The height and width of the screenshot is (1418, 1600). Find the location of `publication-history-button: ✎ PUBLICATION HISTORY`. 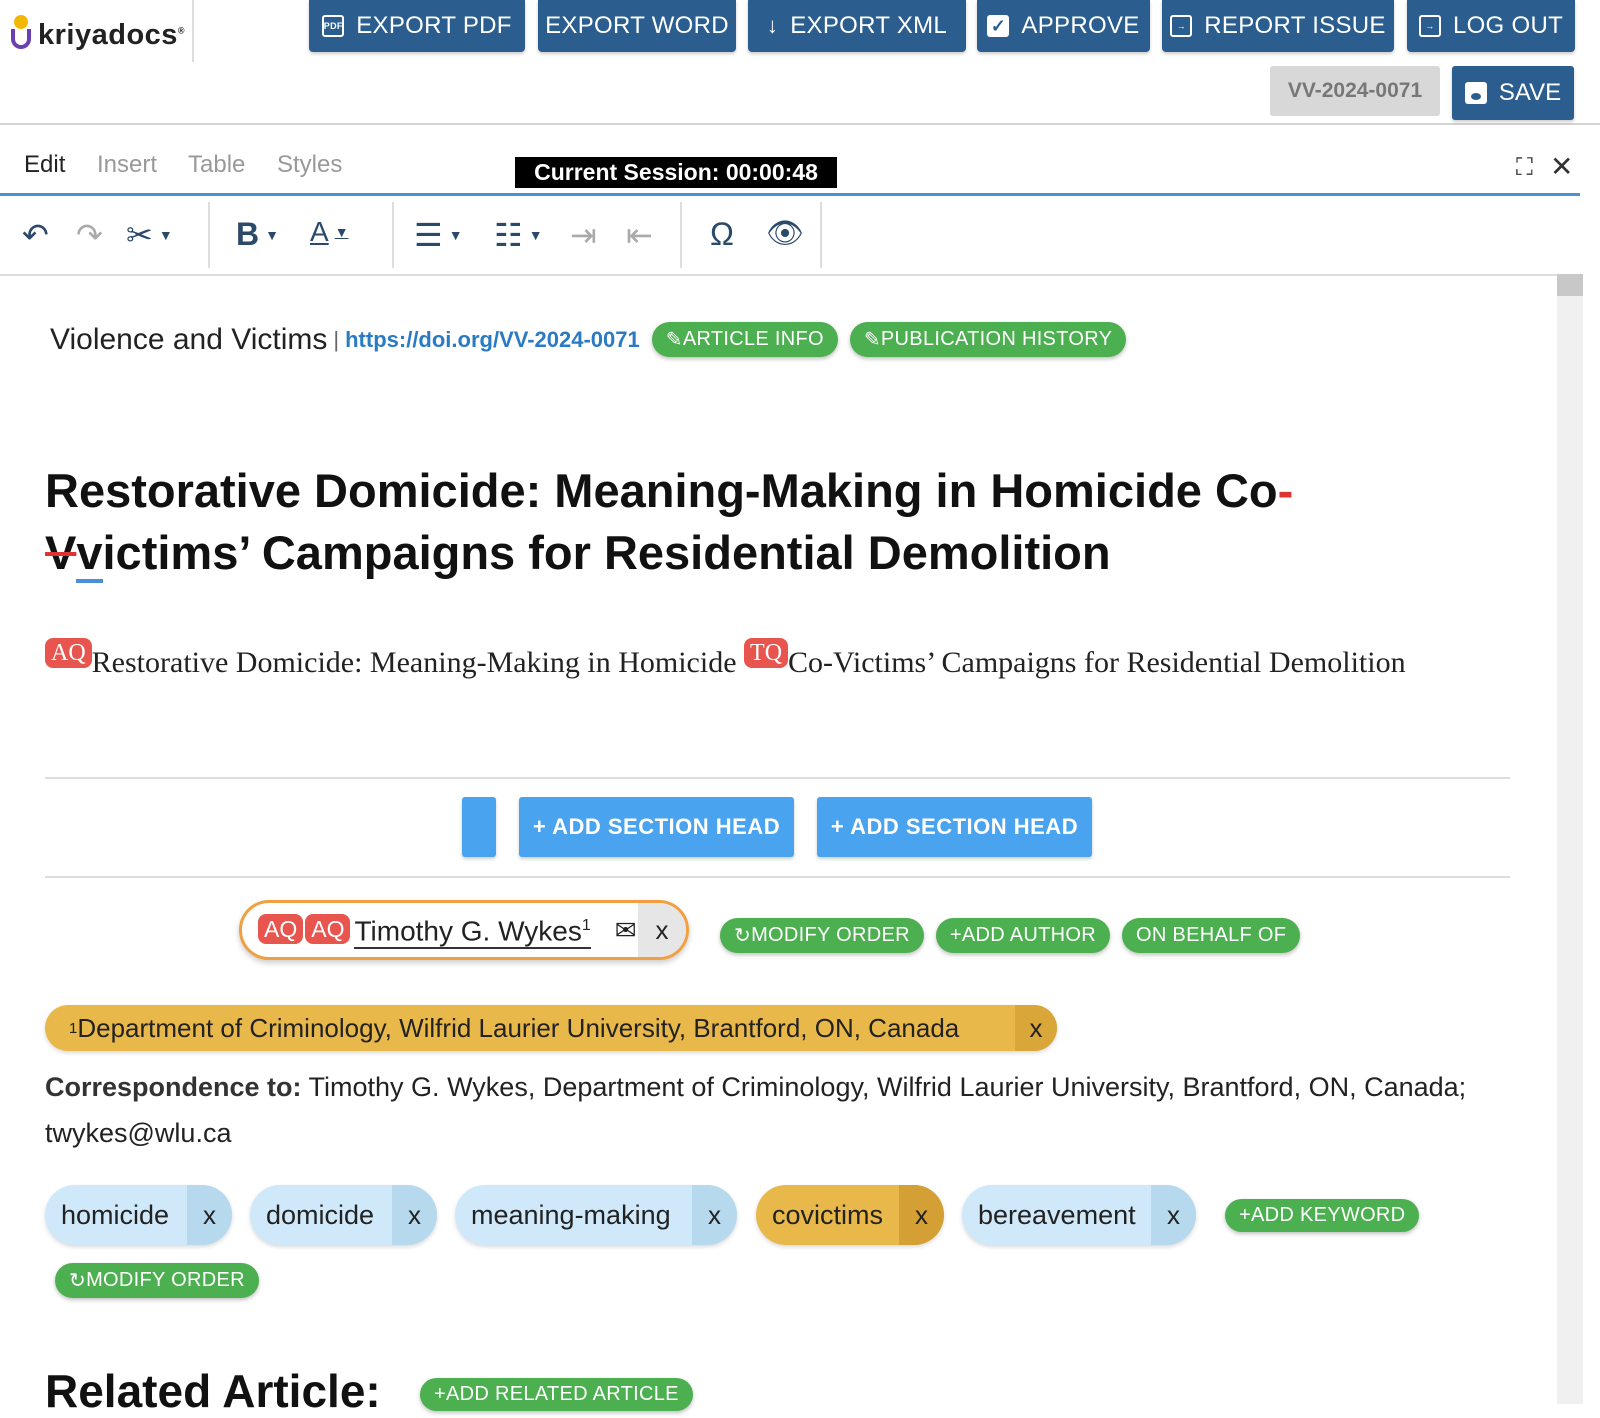

publication-history-button: ✎ PUBLICATION HISTORY is located at coordinates (988, 339).